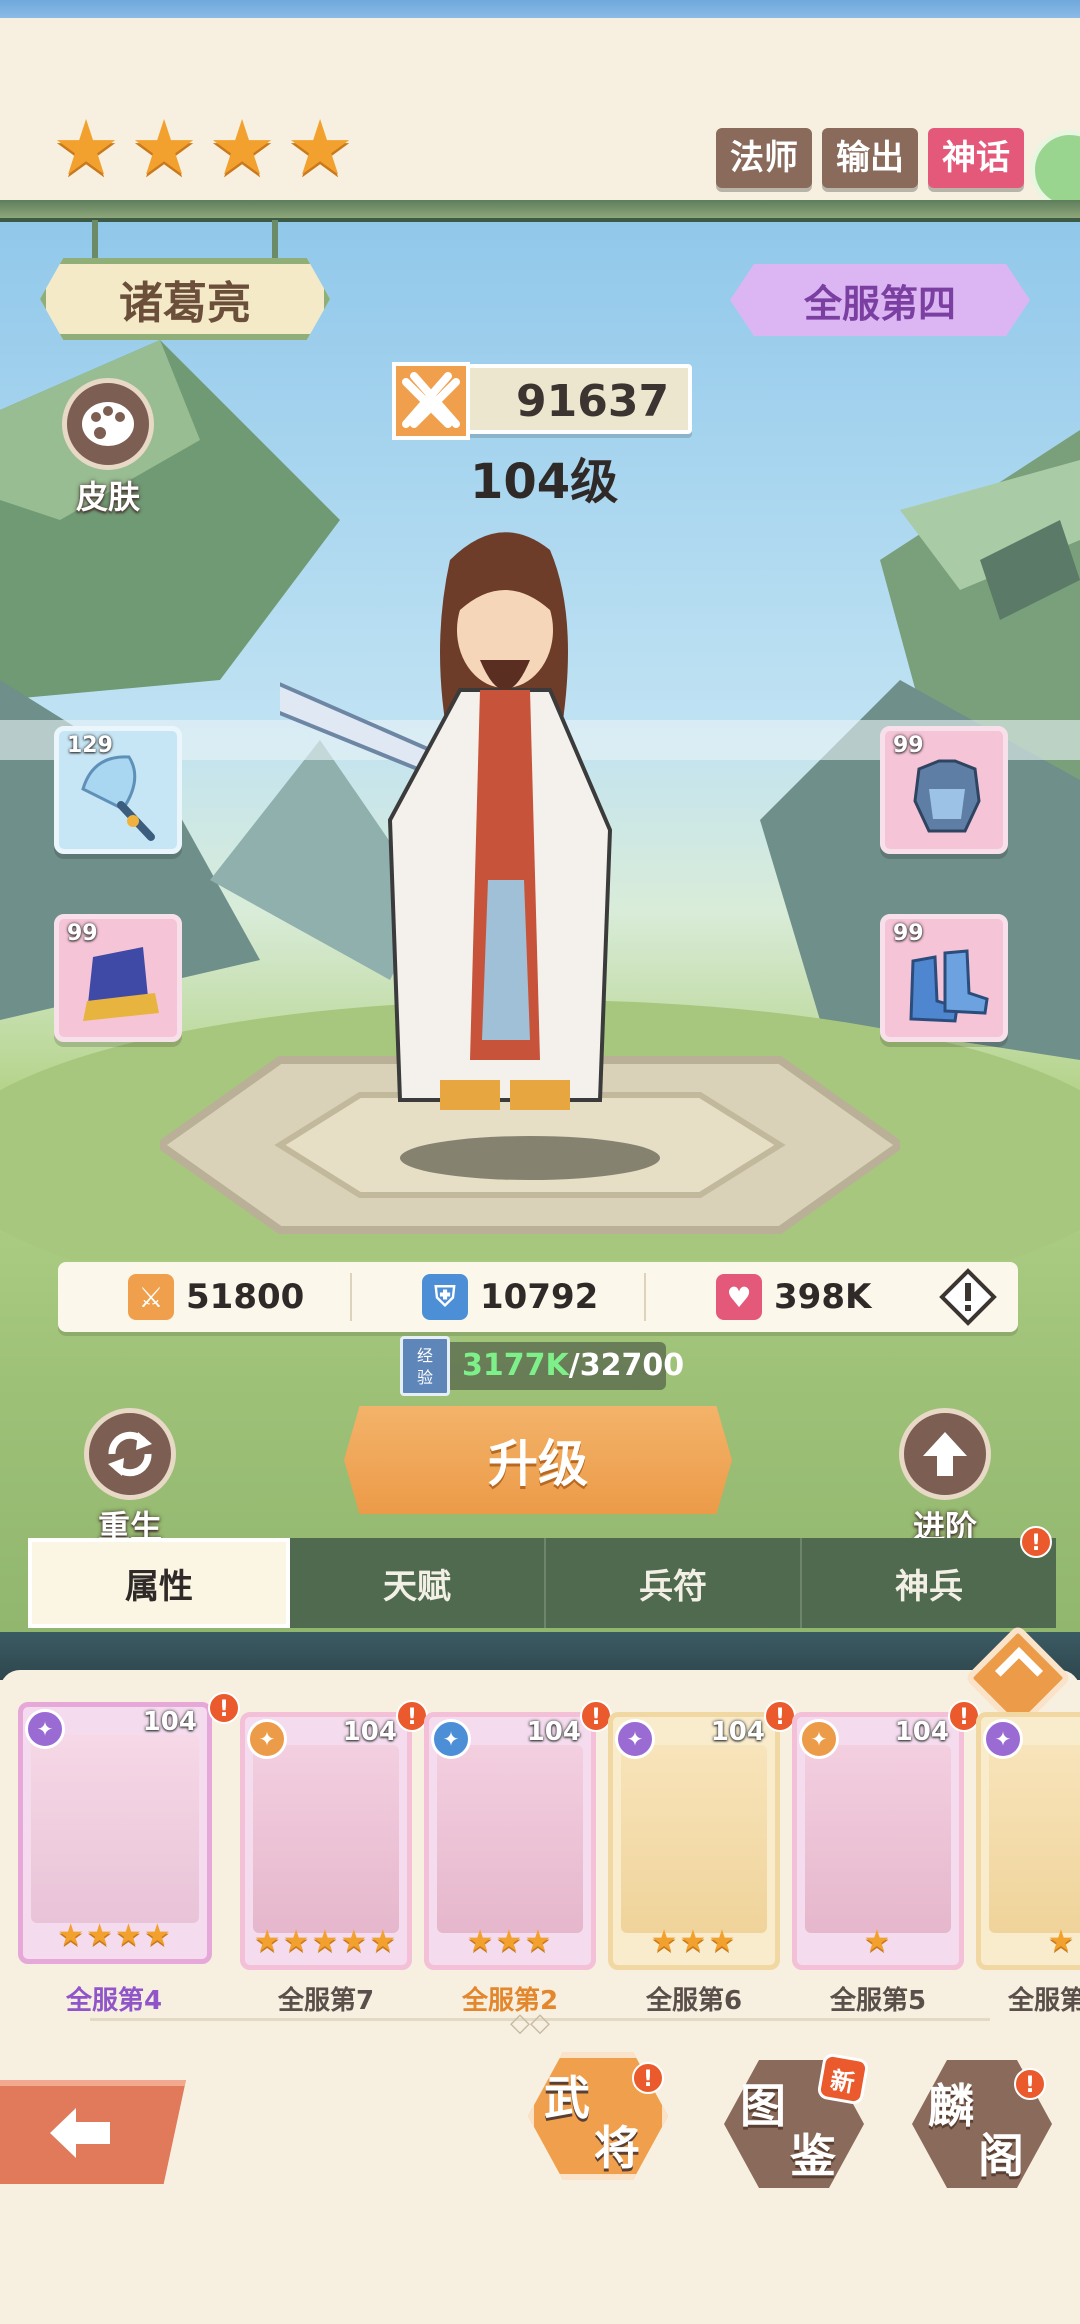 The height and width of the screenshot is (2324, 1080). I want to click on rebirth-button: 重生, so click(130, 1478).